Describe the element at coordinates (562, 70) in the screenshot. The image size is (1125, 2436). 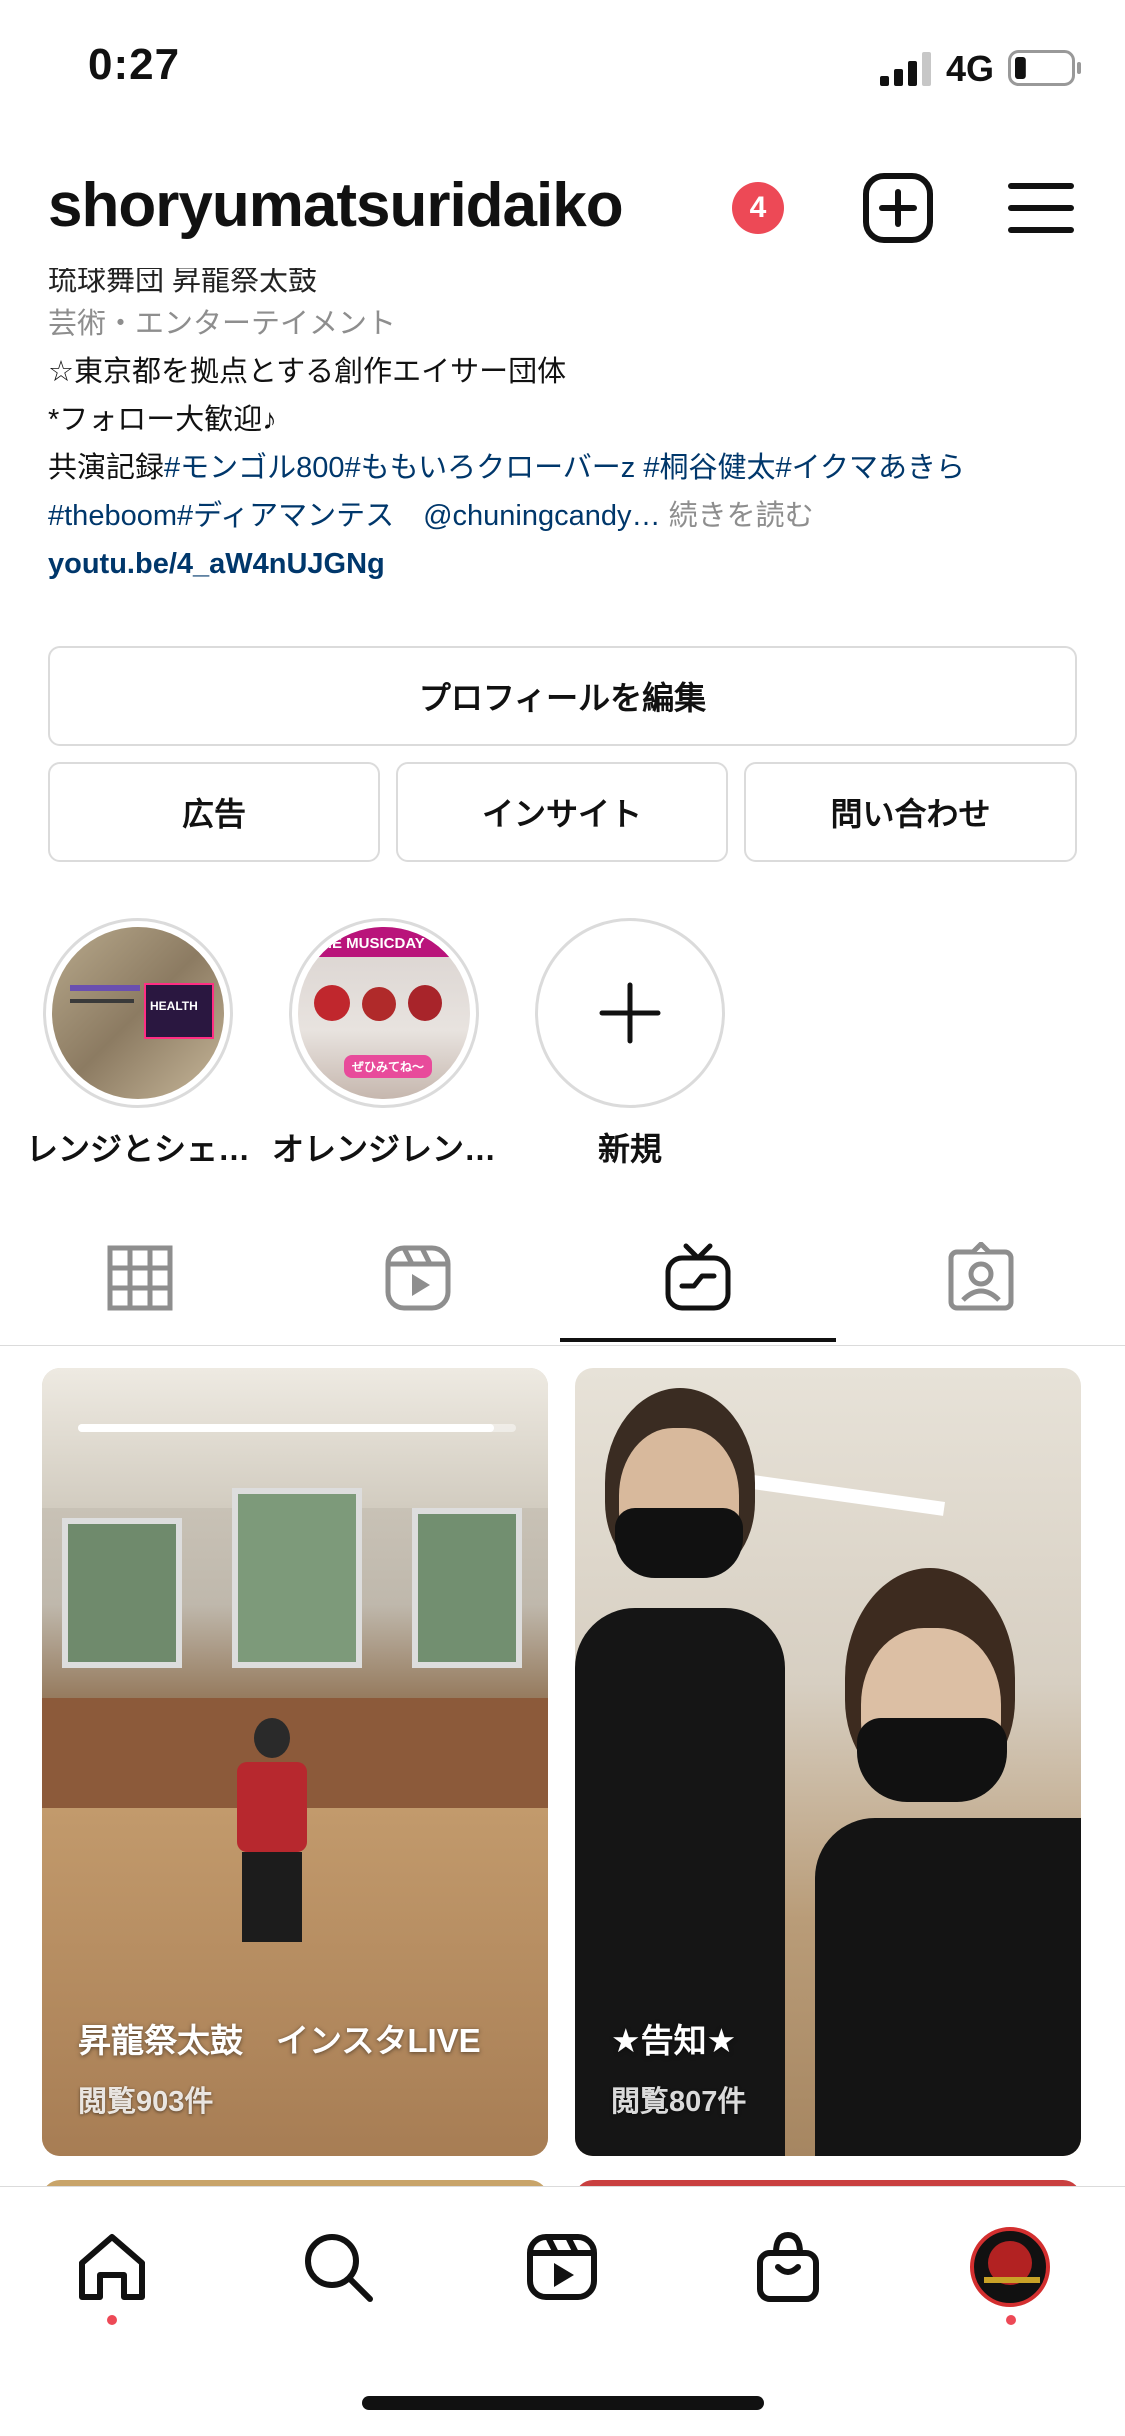
I see `status-bar: 0:27 4G` at that location.